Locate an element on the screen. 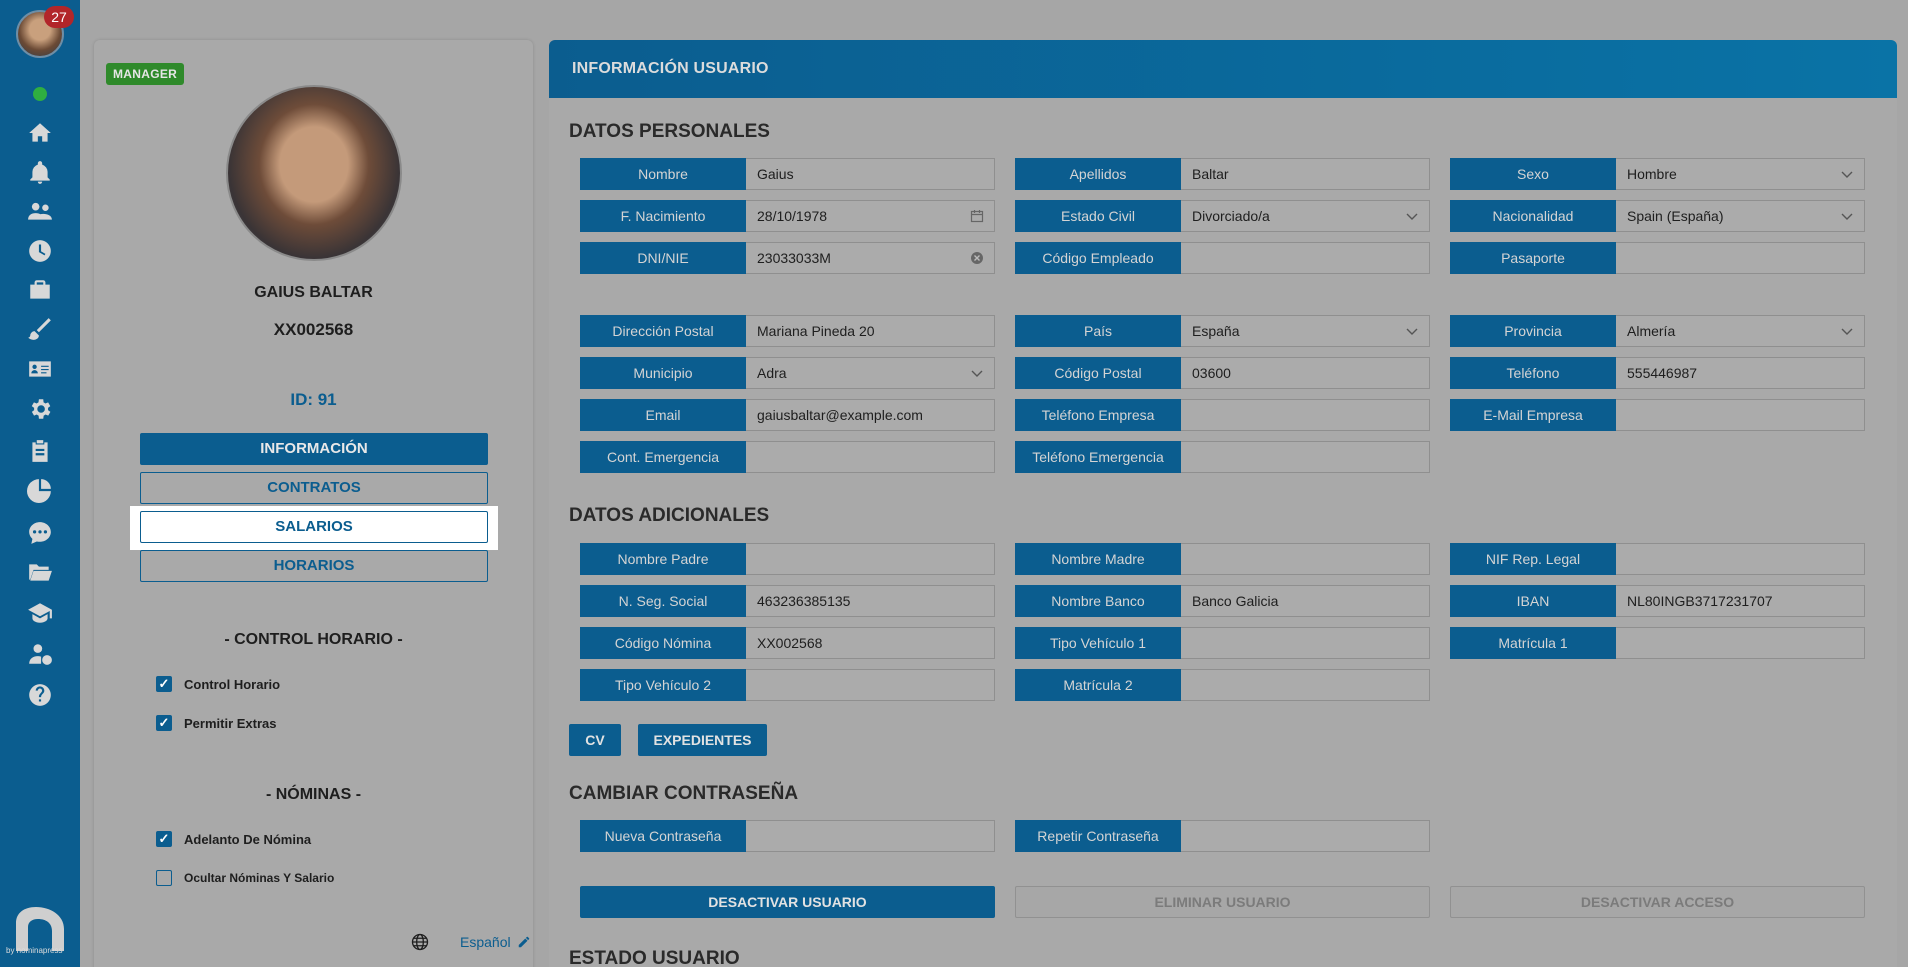  field-direccion-postal: Dirección Postal Mariana Pineda 20 is located at coordinates (787, 331).